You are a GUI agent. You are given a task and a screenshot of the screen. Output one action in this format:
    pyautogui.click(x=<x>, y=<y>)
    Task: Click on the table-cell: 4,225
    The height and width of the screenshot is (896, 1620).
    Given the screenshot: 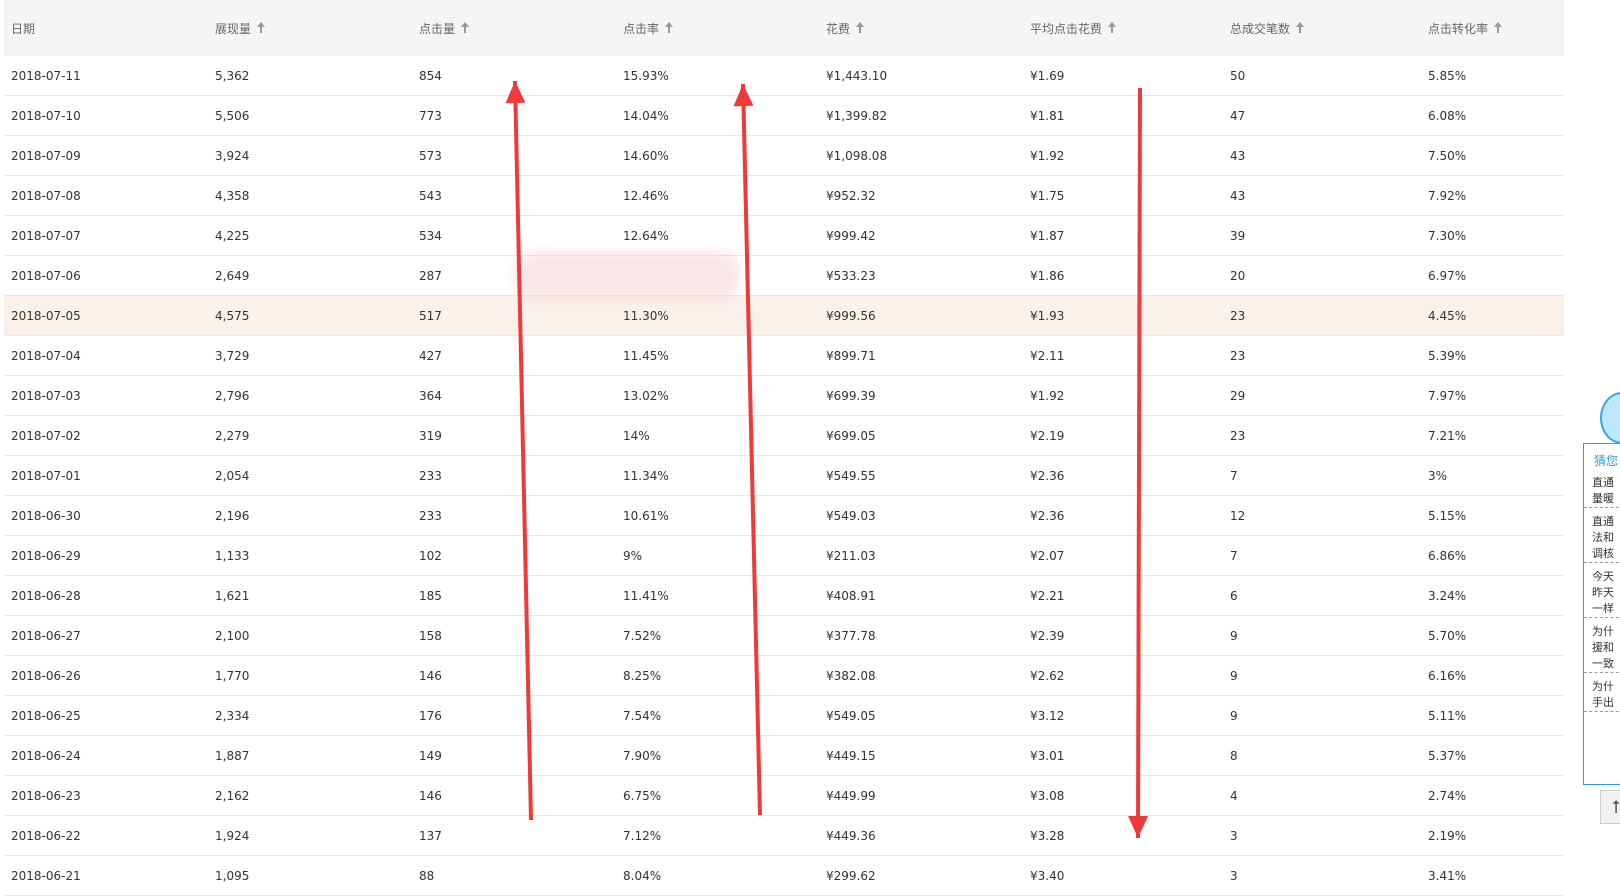 What is the action you would take?
    pyautogui.click(x=232, y=235)
    